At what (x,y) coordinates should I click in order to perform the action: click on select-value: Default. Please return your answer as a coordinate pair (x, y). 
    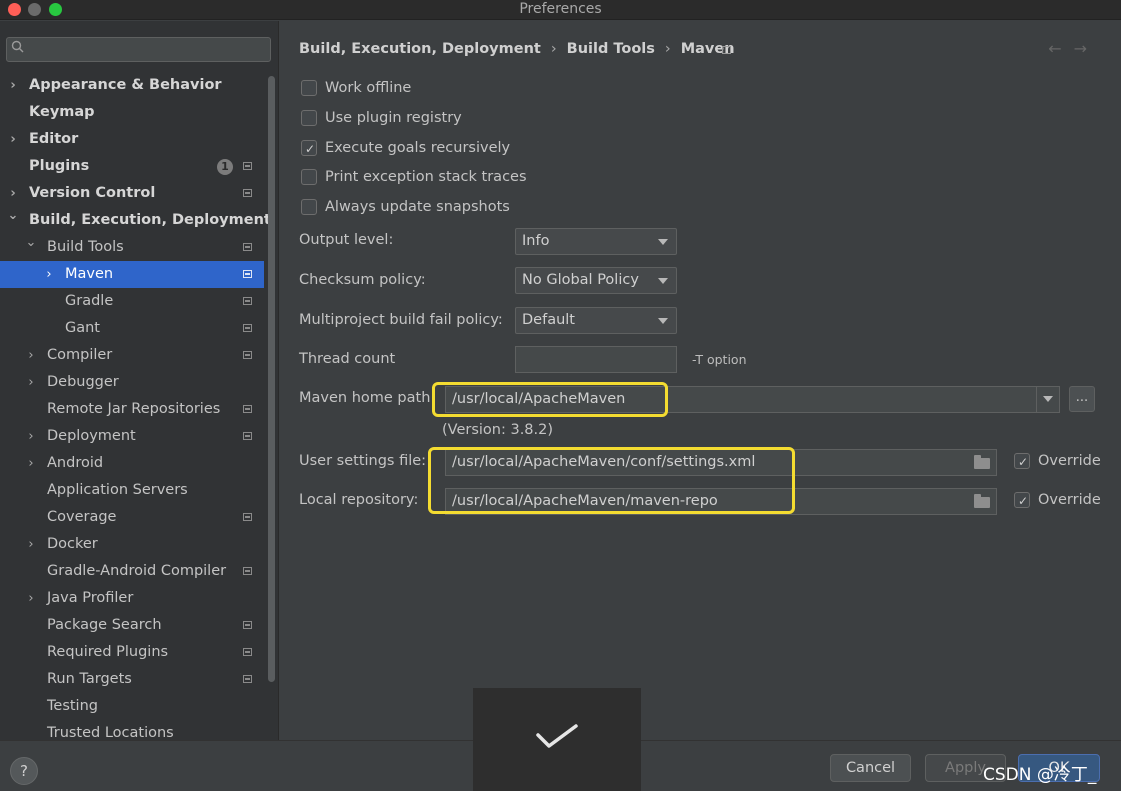
    Looking at the image, I should click on (548, 320).